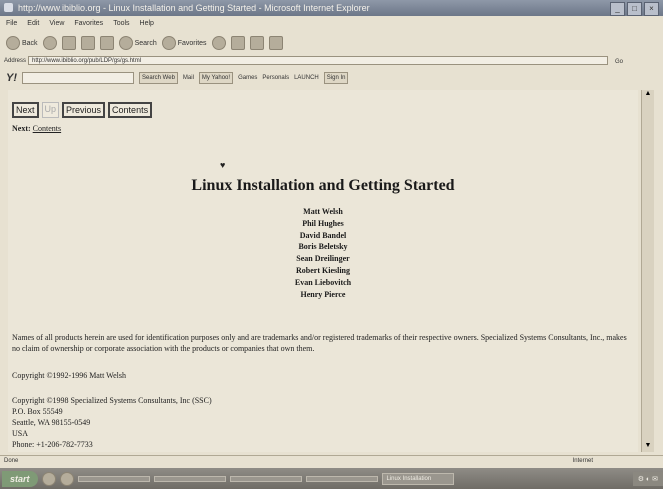  What do you see at coordinates (87, 43) in the screenshot?
I see `refresh-button` at bounding box center [87, 43].